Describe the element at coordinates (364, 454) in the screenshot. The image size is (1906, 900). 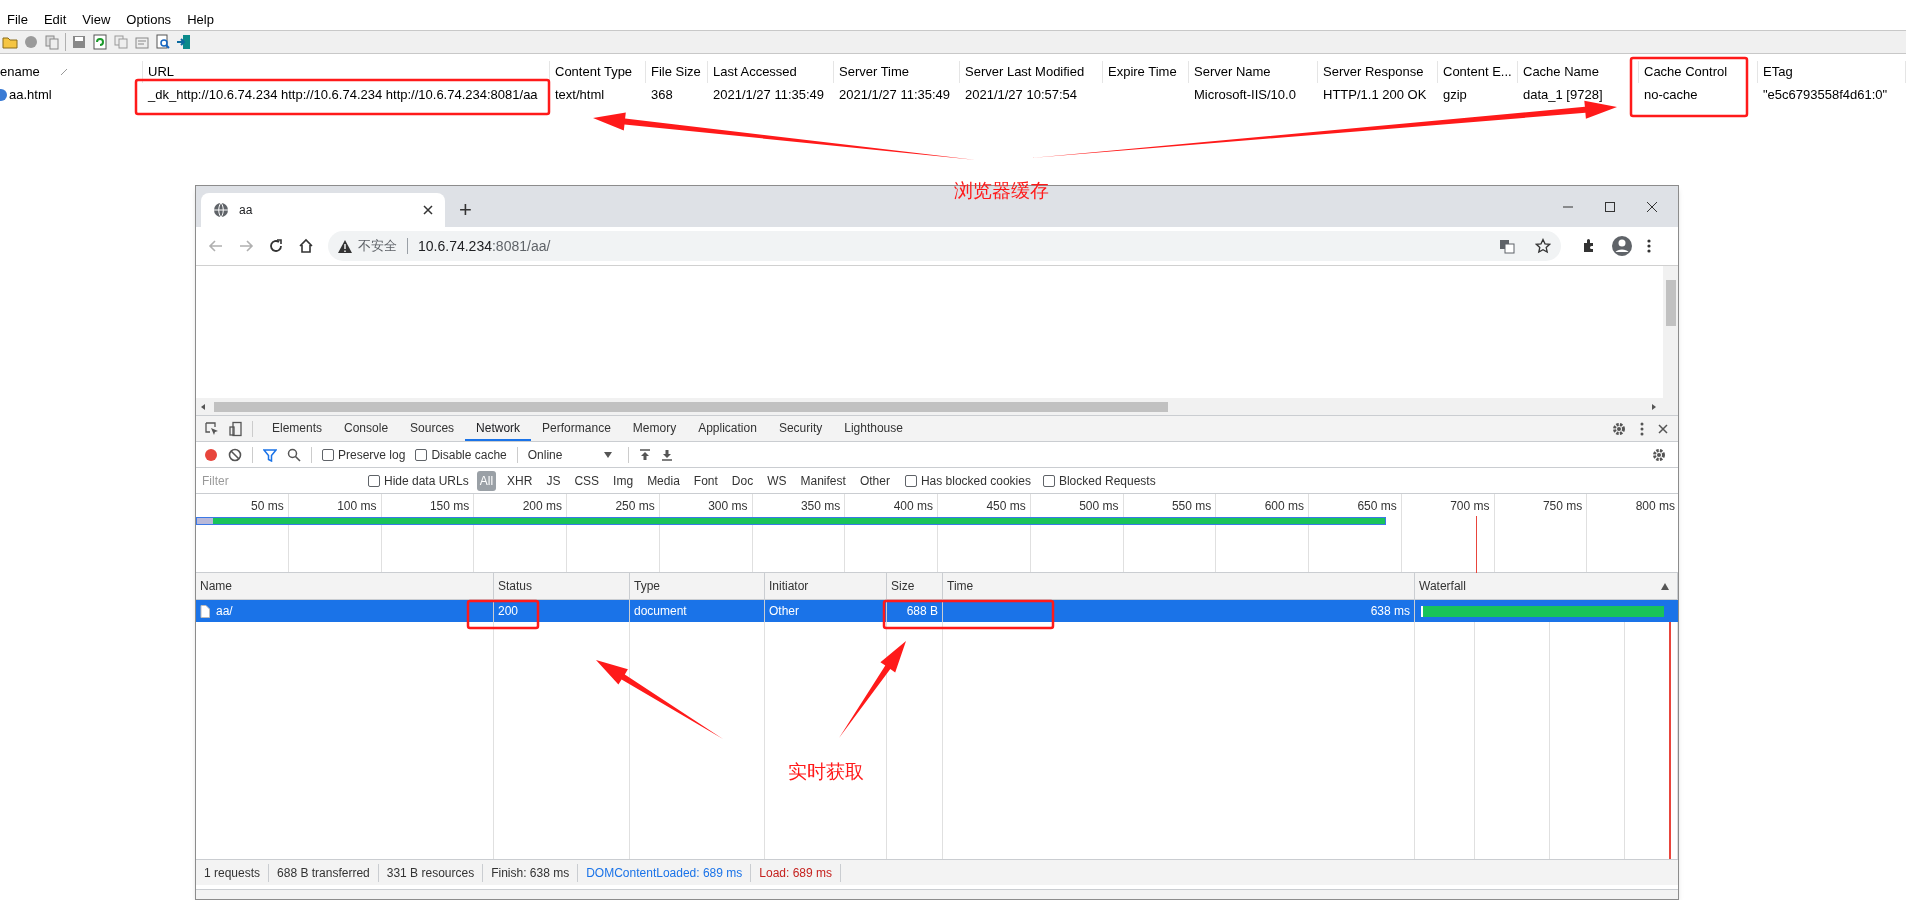
I see `checkbox: Preserve log` at that location.